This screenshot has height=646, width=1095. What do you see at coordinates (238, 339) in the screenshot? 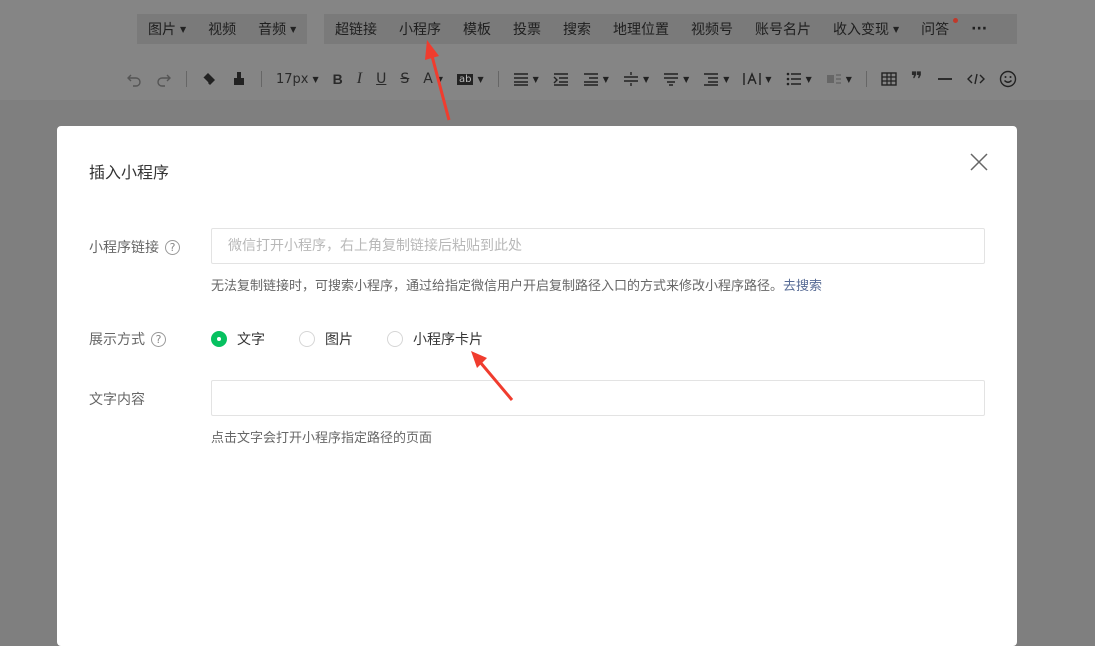
I see `radio-text: 文字` at bounding box center [238, 339].